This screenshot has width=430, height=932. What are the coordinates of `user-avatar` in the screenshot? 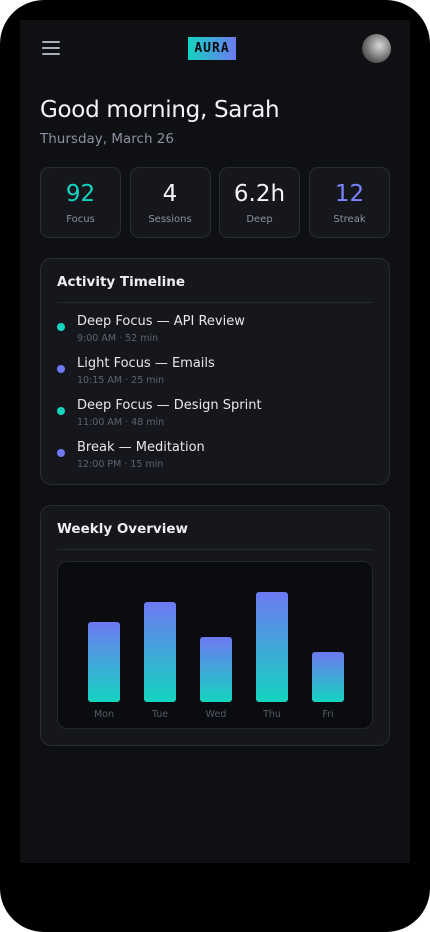 It's located at (376, 48).